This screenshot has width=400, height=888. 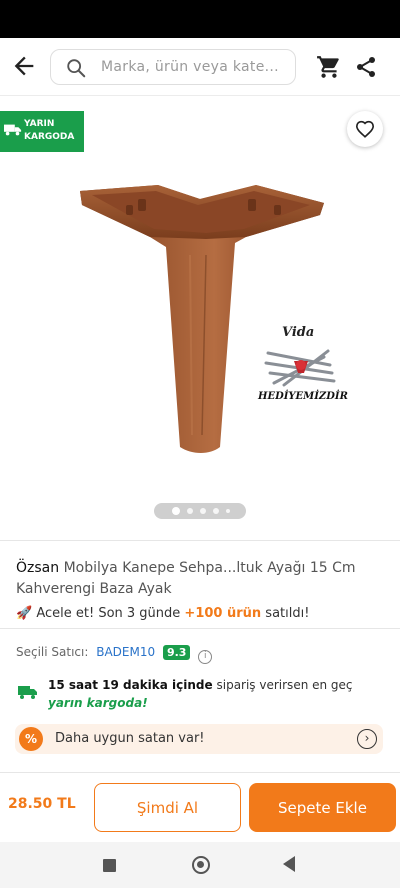 What do you see at coordinates (366, 67) in the screenshot?
I see `share-icon` at bounding box center [366, 67].